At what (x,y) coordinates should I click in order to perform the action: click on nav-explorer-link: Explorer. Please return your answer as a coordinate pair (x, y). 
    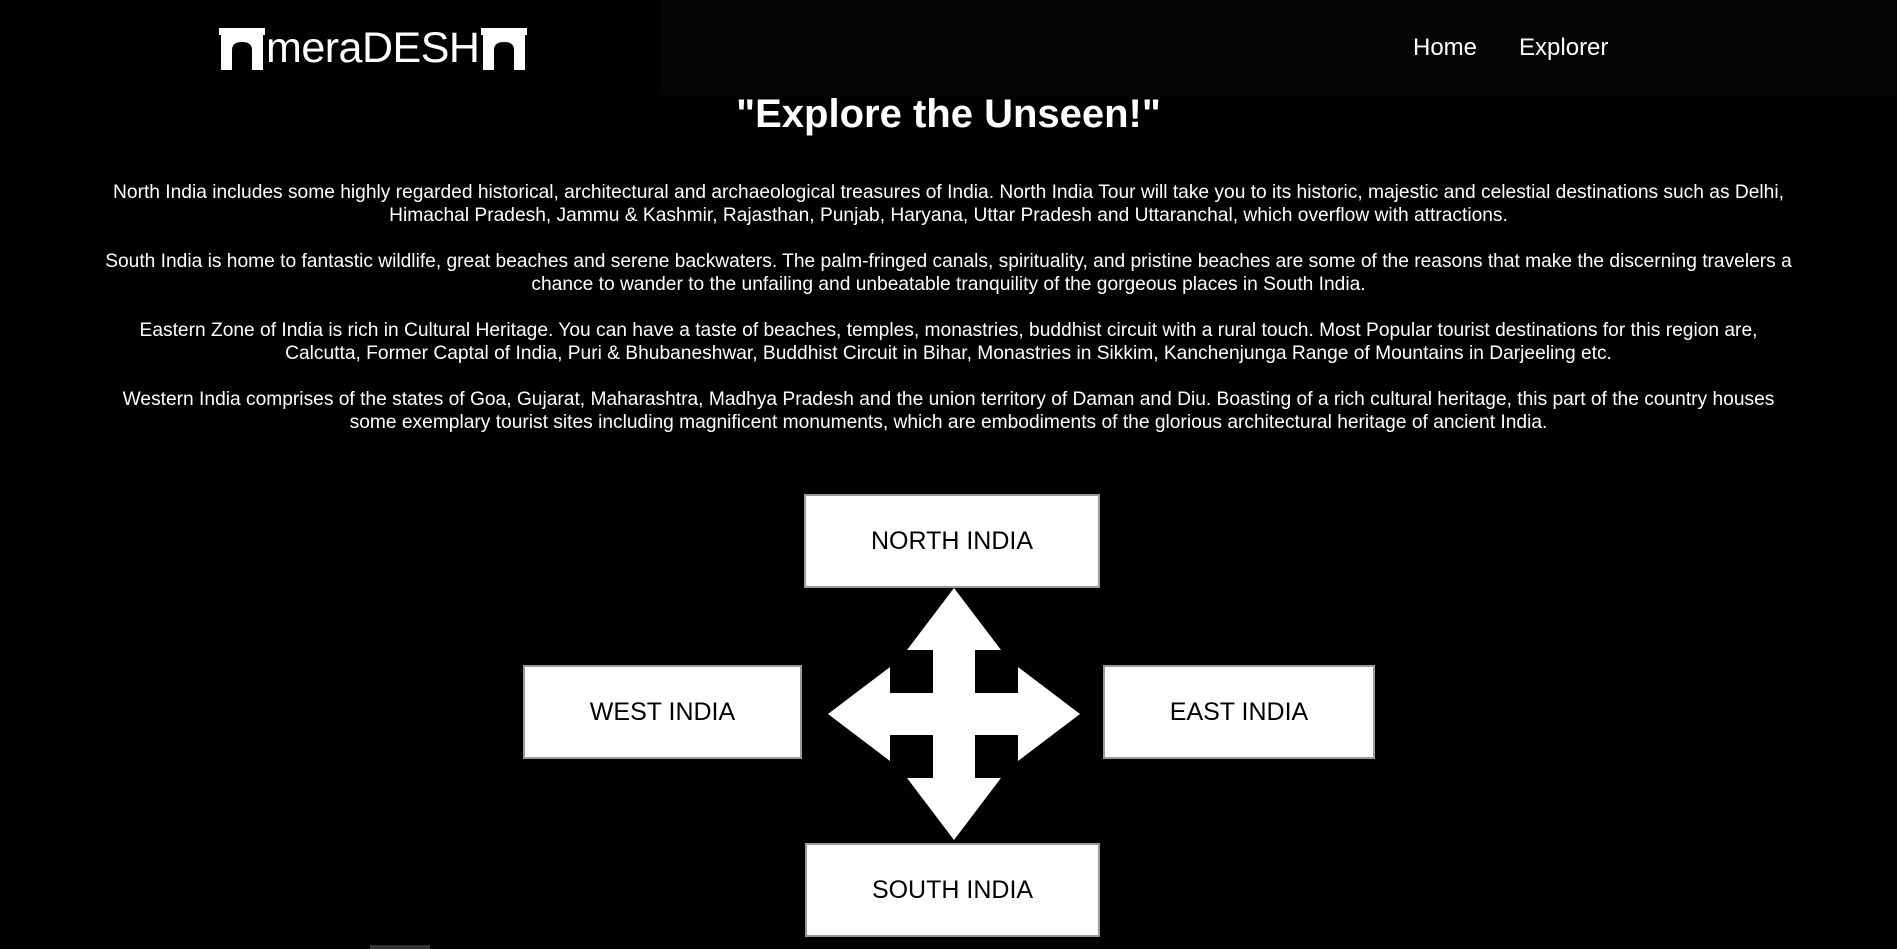
    Looking at the image, I should click on (1563, 48).